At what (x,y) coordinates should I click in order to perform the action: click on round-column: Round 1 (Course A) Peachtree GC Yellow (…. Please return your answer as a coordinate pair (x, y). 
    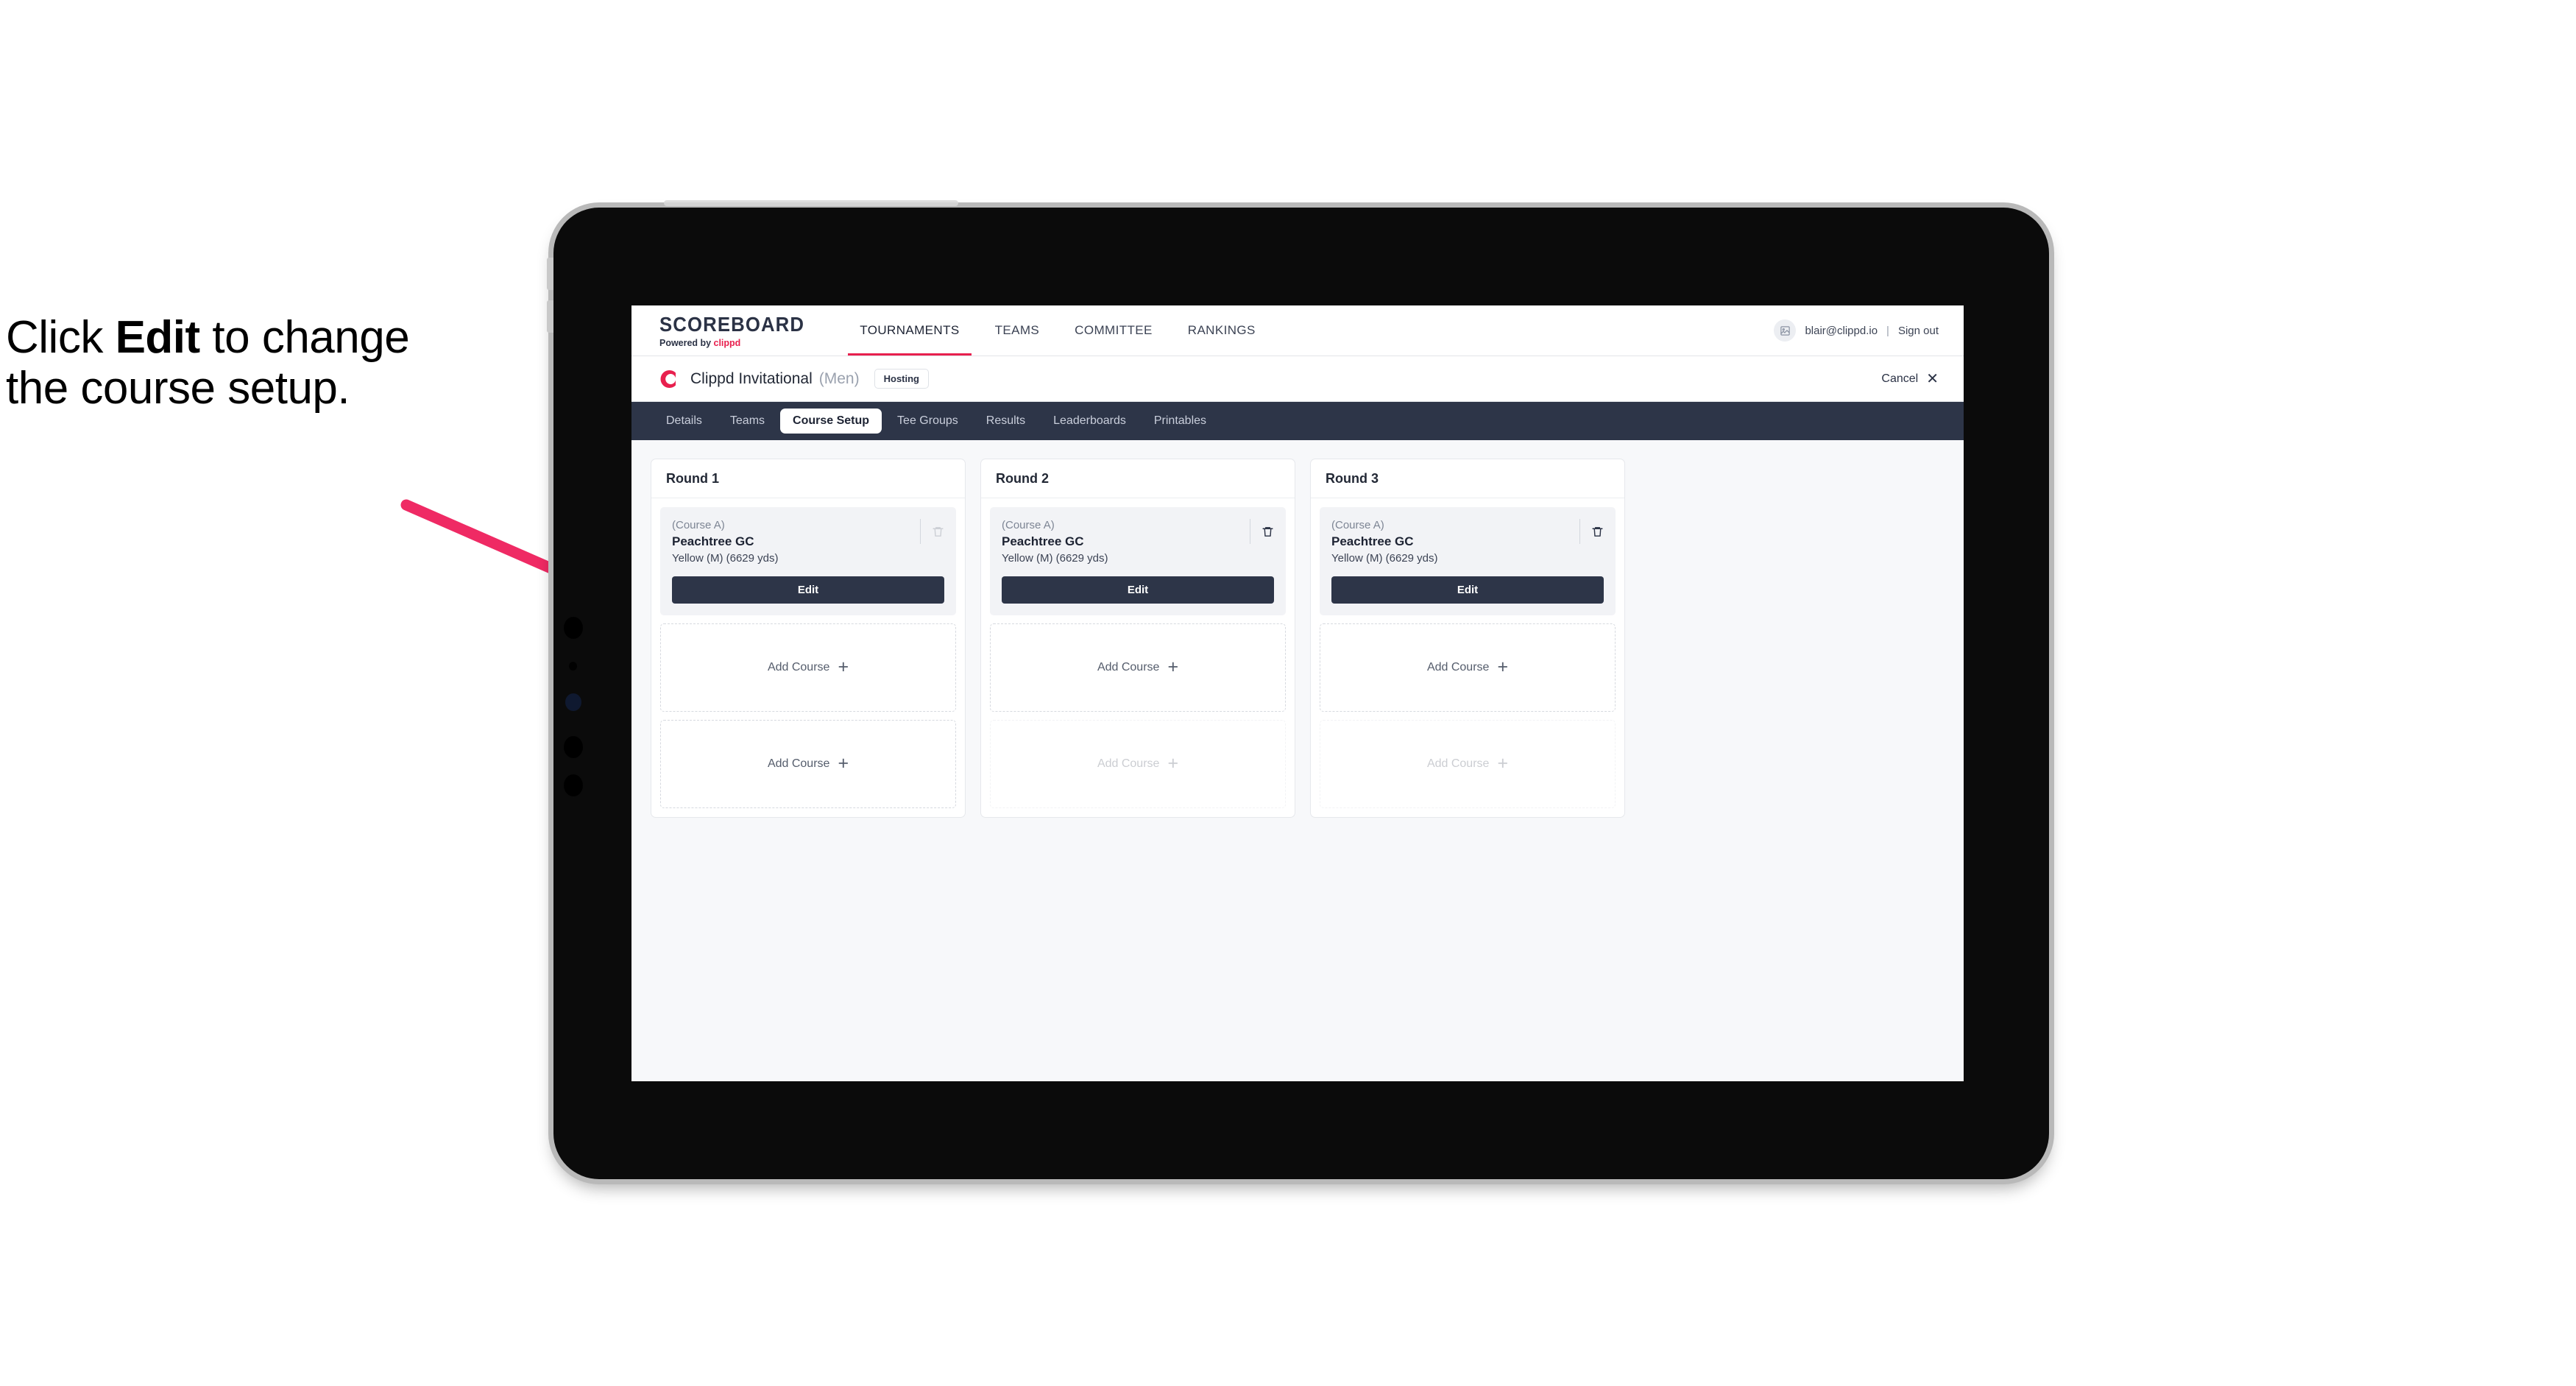
    Looking at the image, I should click on (808, 638).